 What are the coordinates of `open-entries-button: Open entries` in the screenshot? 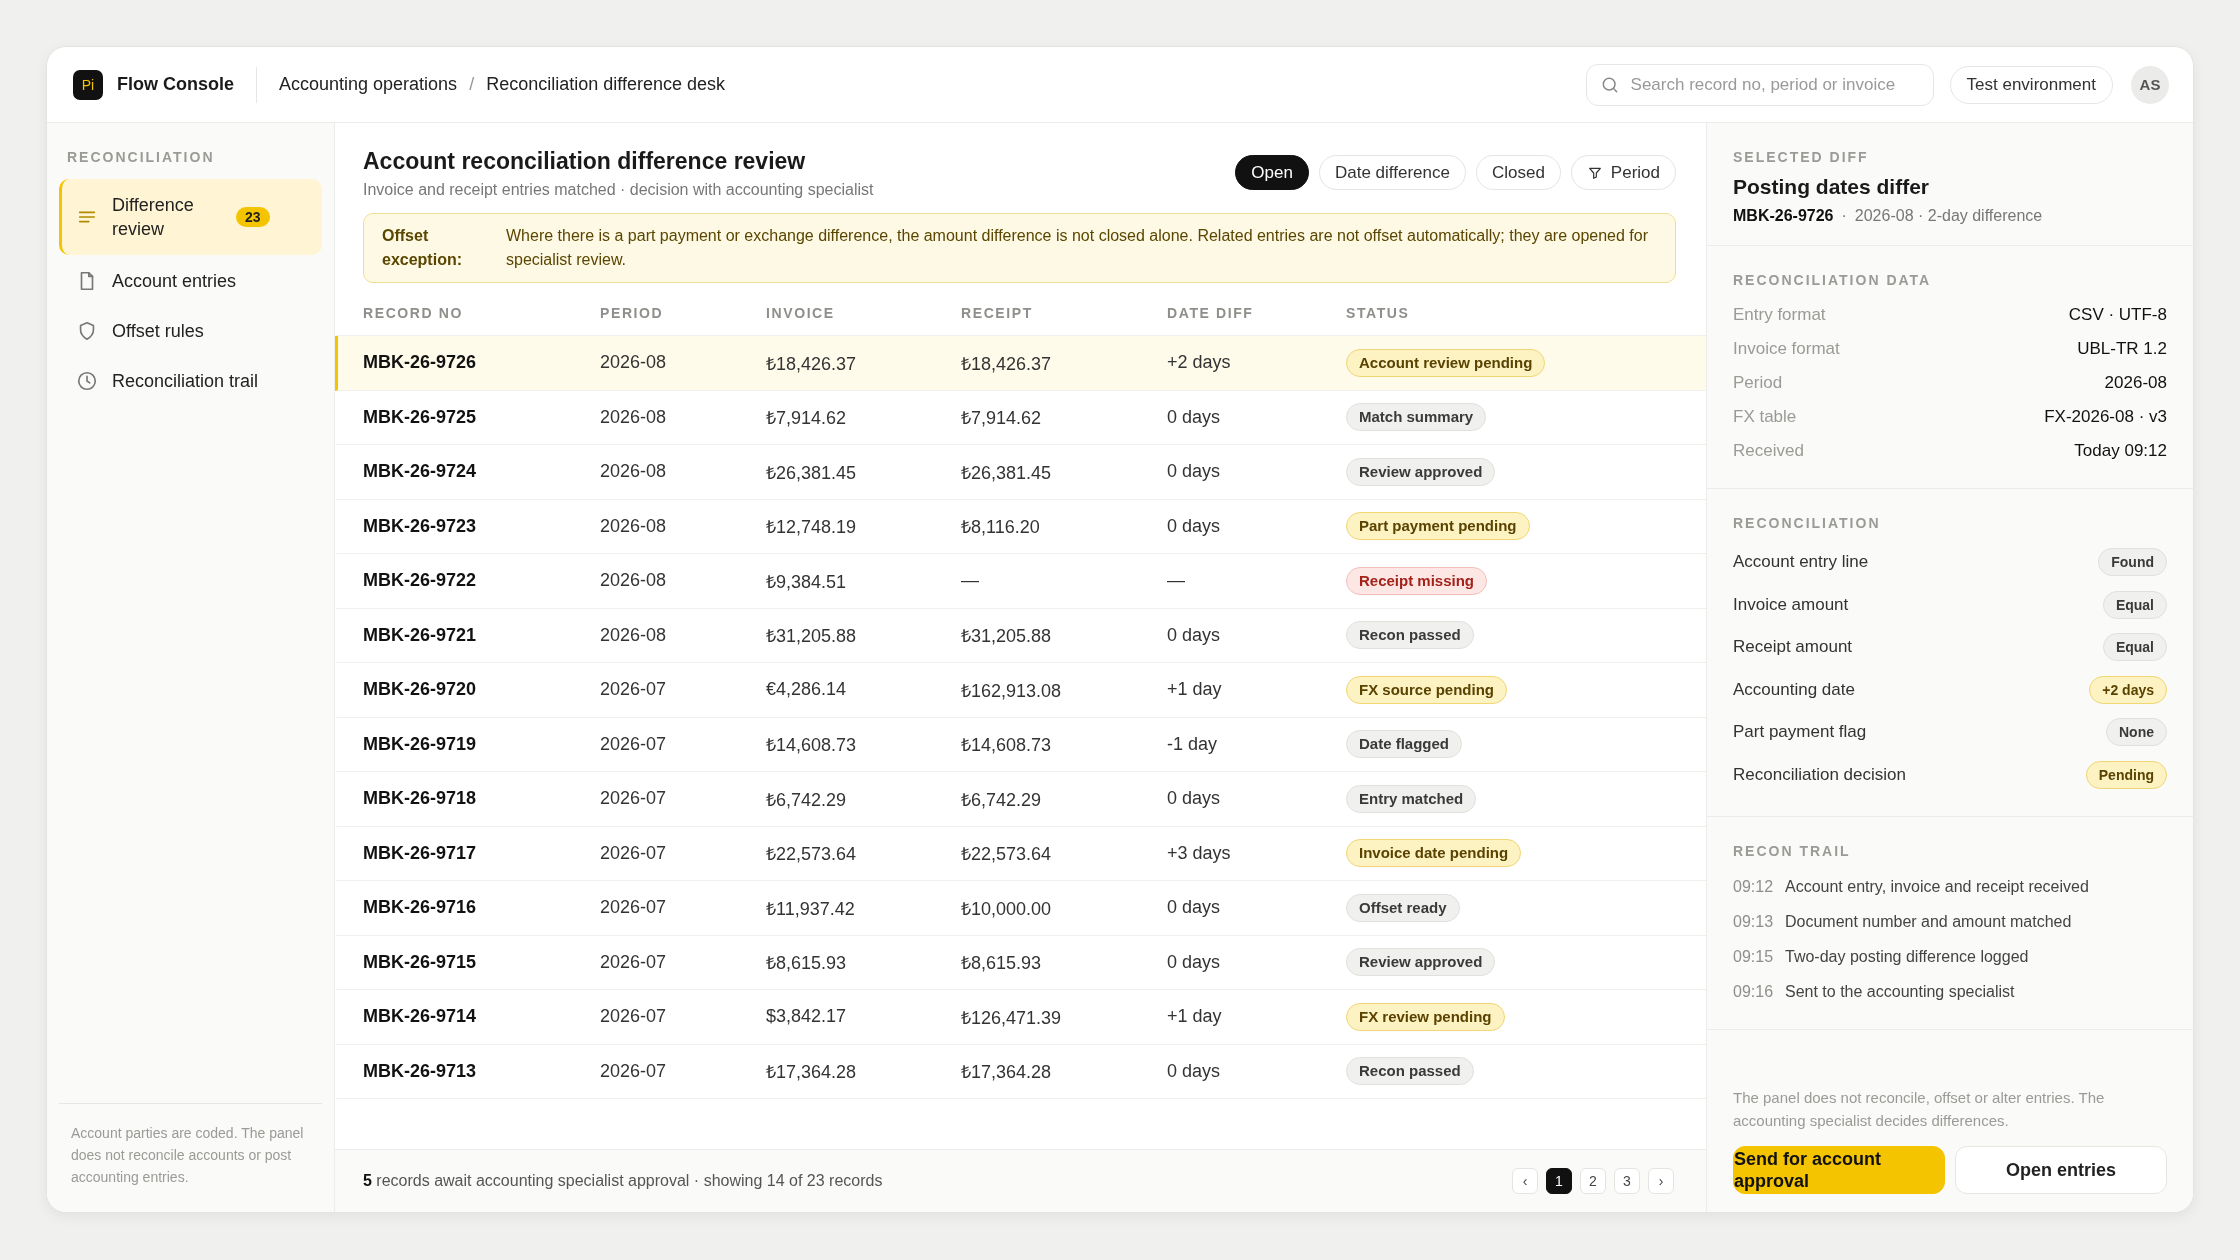 It's located at (2061, 1170).